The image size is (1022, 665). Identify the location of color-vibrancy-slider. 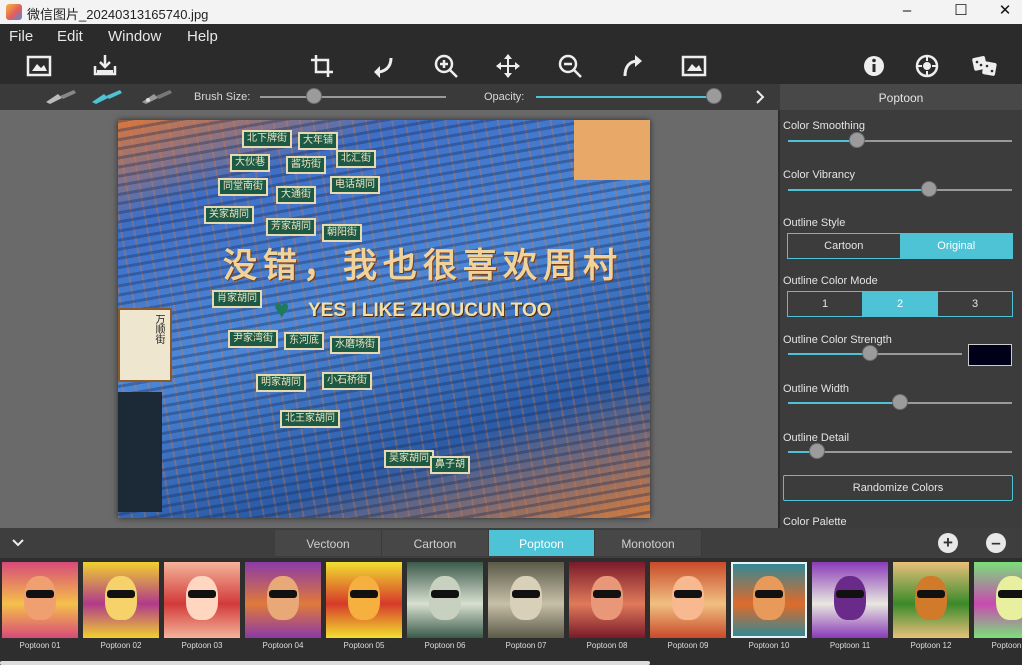
(900, 190).